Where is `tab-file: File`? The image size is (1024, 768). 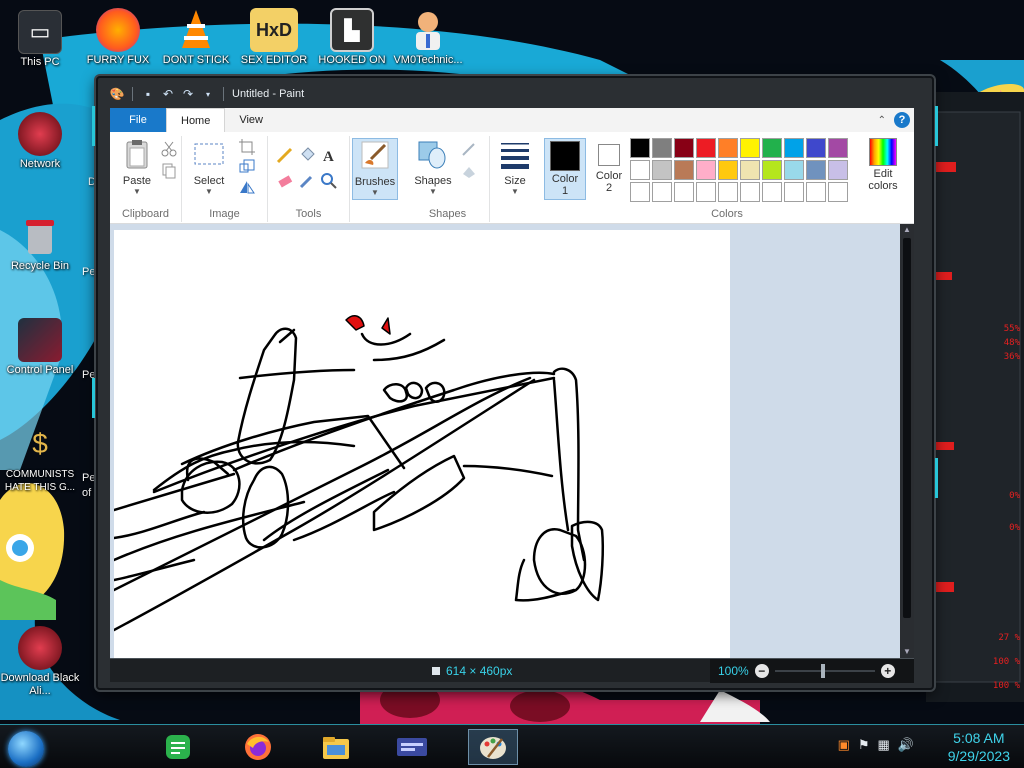 tab-file: File is located at coordinates (138, 120).